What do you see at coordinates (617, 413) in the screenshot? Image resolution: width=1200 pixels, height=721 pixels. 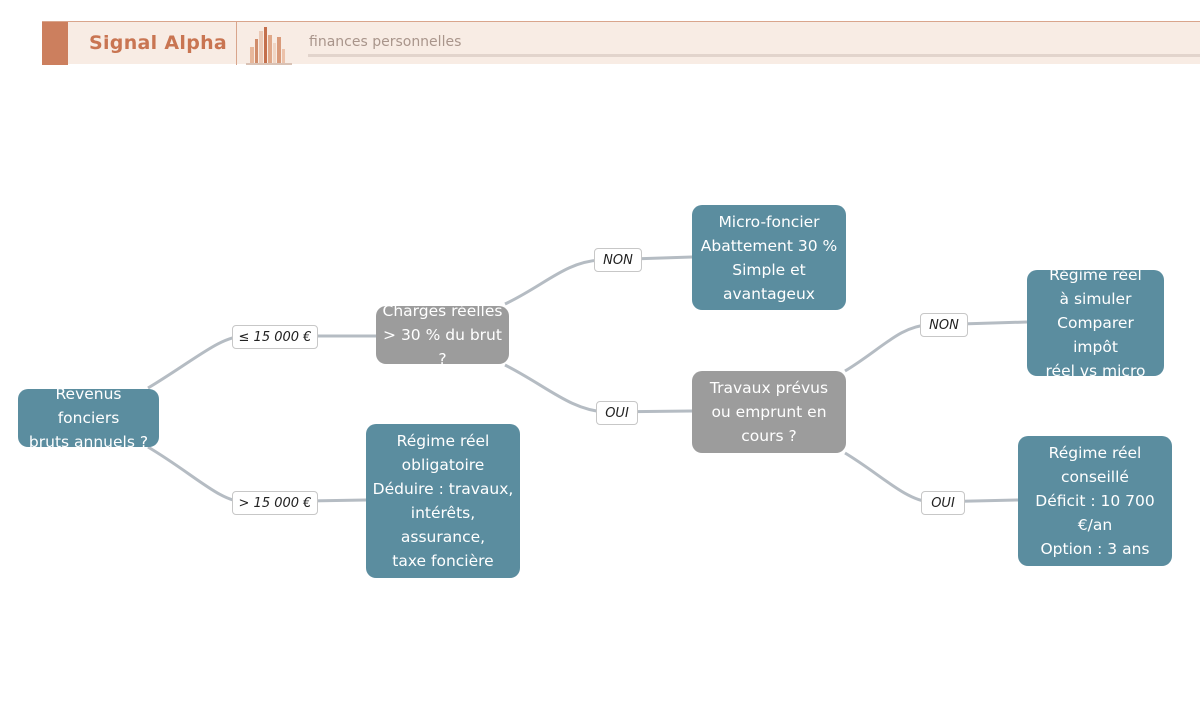 I see `edge-label-oui-charges: OUI` at bounding box center [617, 413].